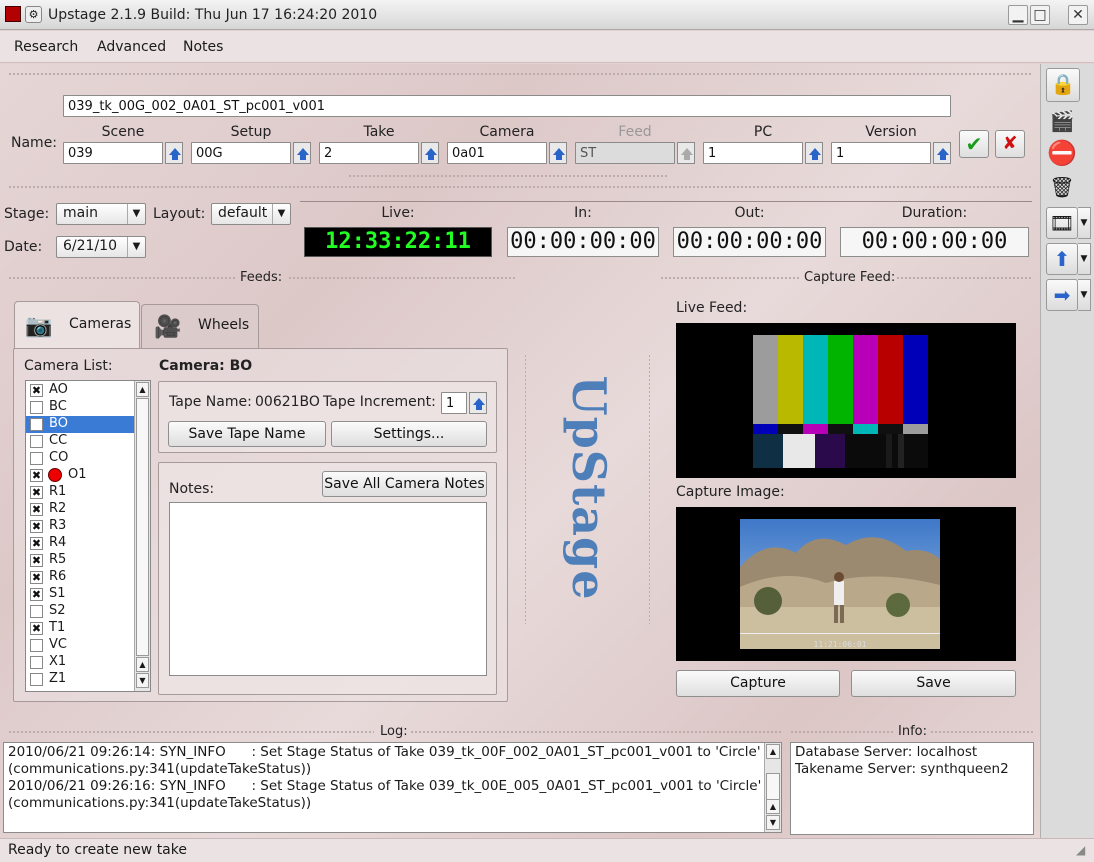  I want to click on camera-list-item: X1, so click(80, 662).